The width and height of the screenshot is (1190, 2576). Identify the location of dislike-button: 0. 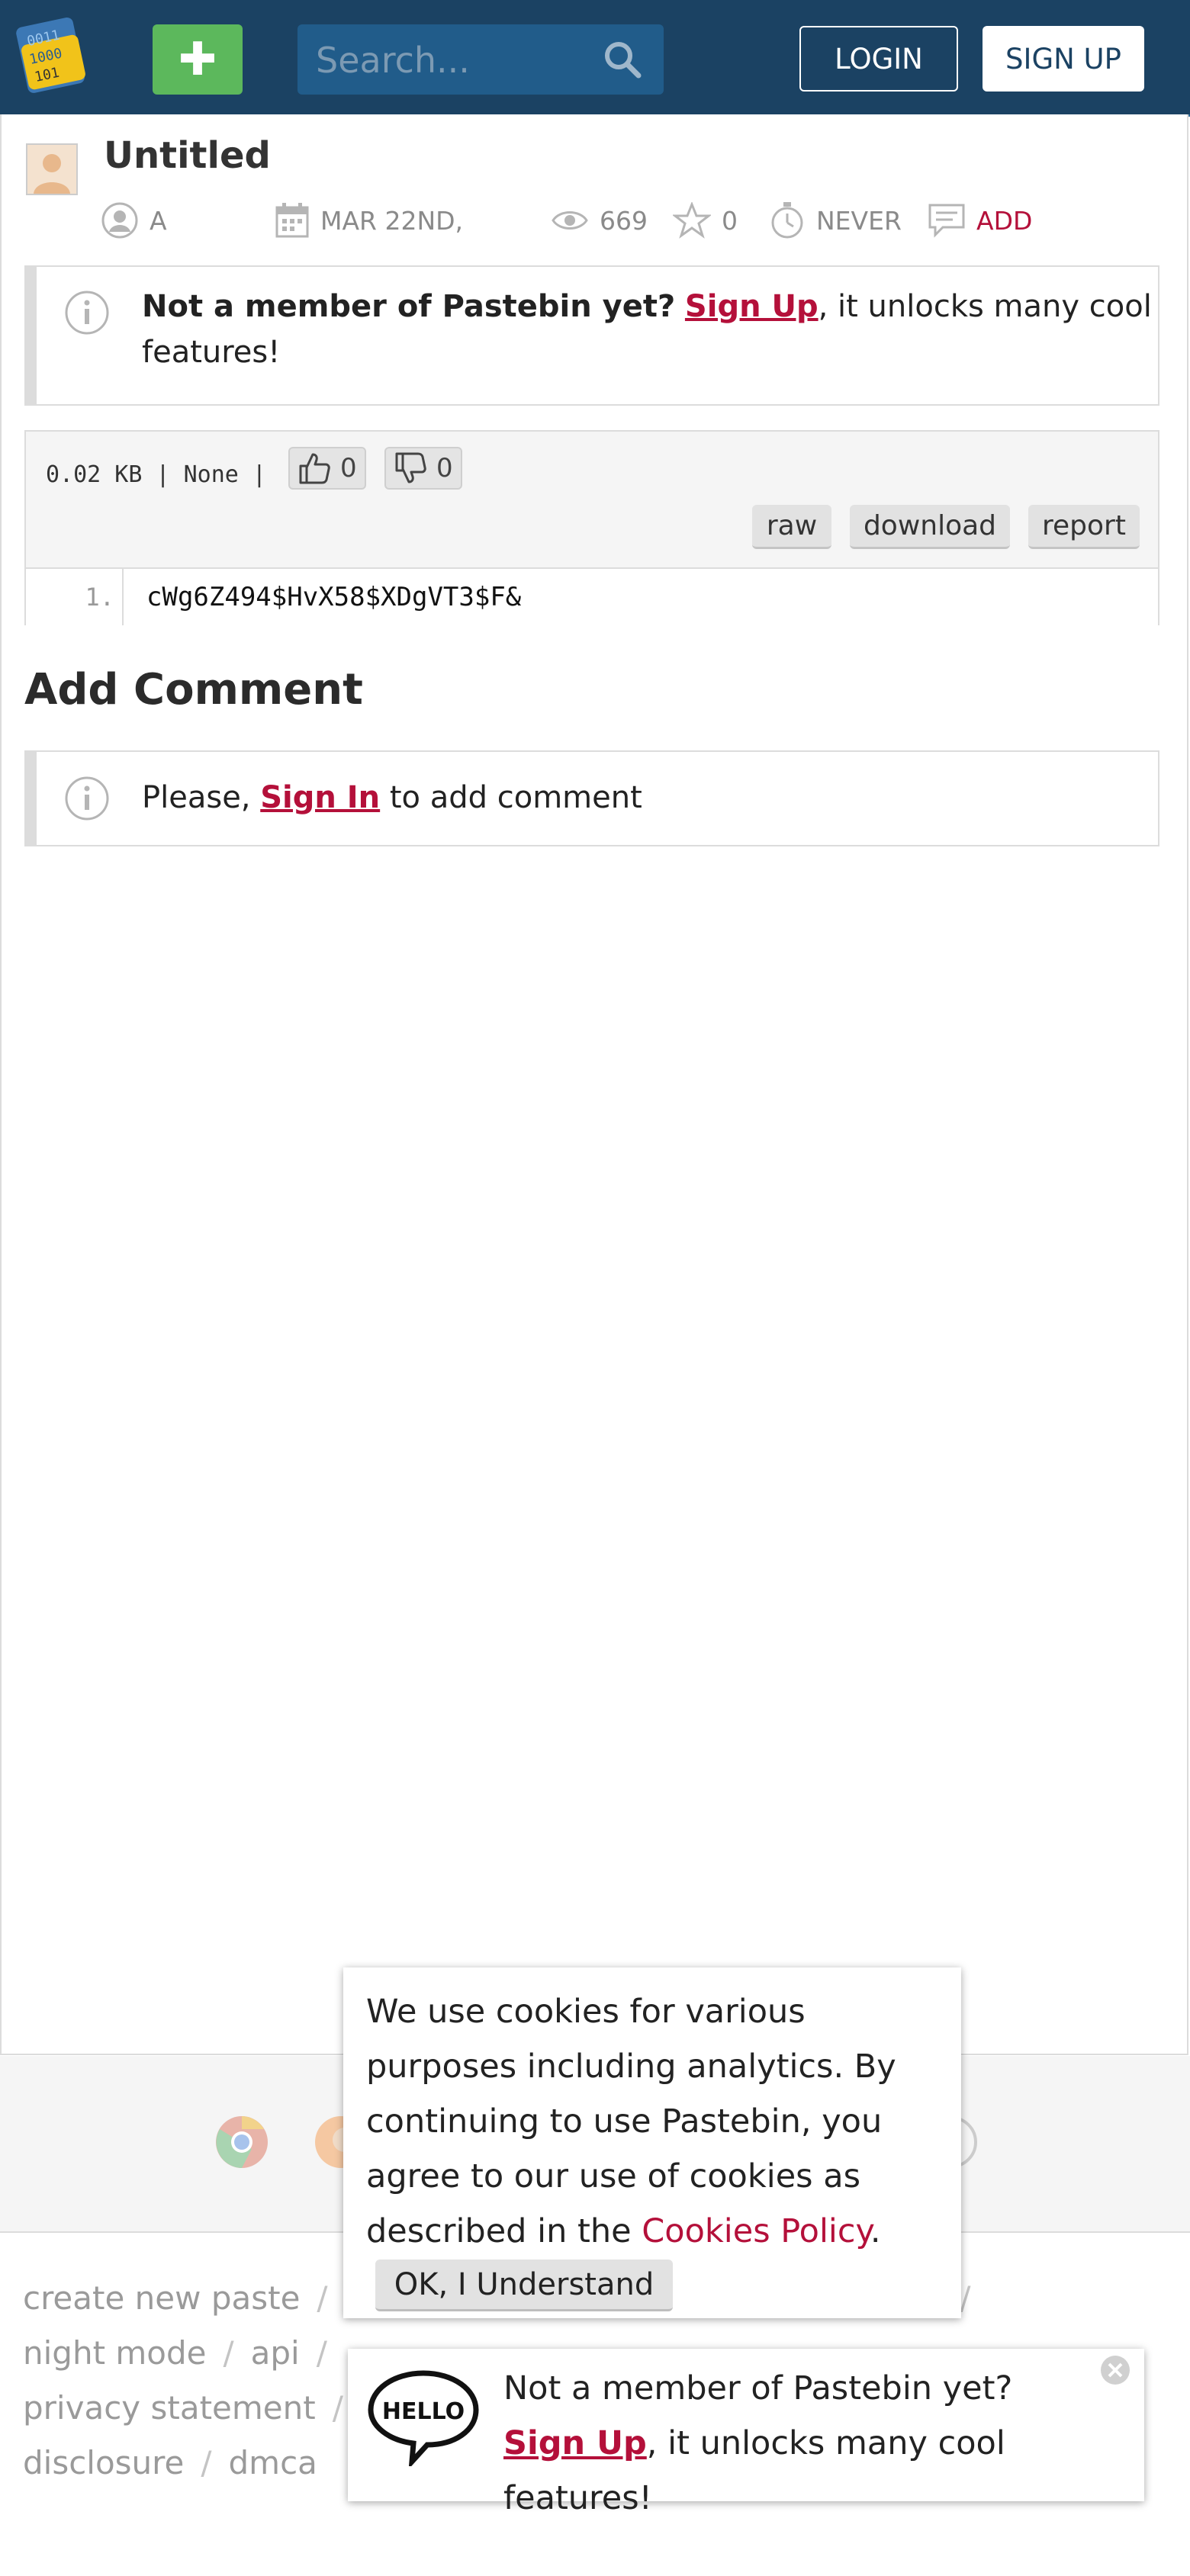
(423, 468).